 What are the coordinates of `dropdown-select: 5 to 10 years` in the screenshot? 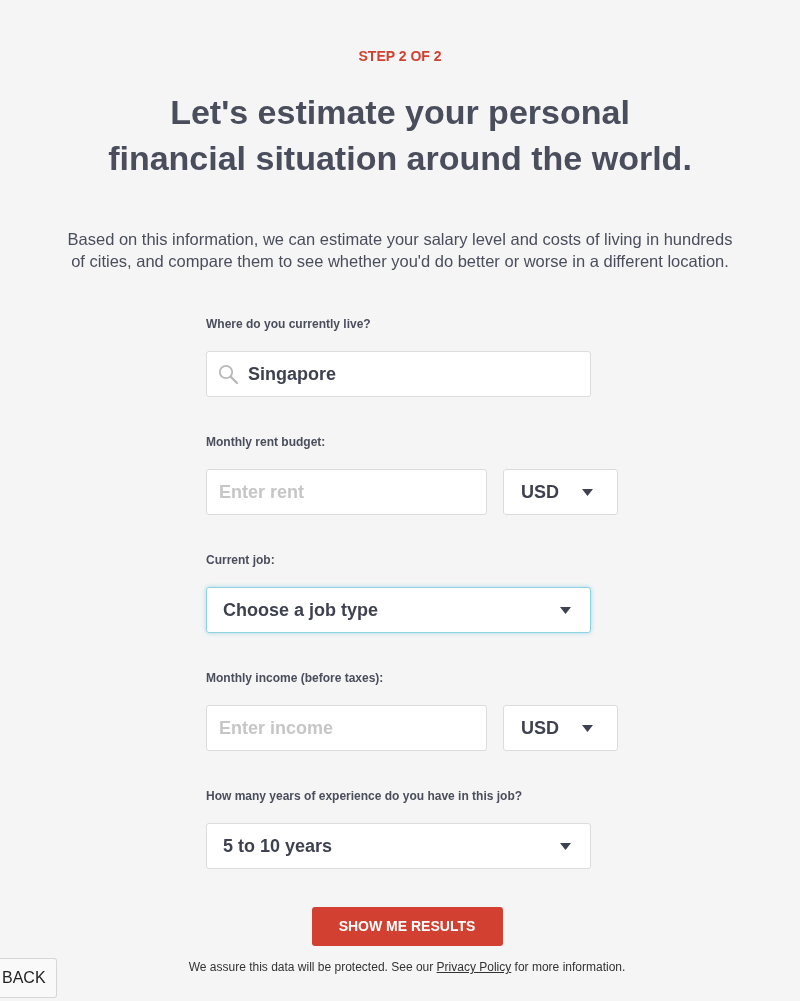 It's located at (398, 846).